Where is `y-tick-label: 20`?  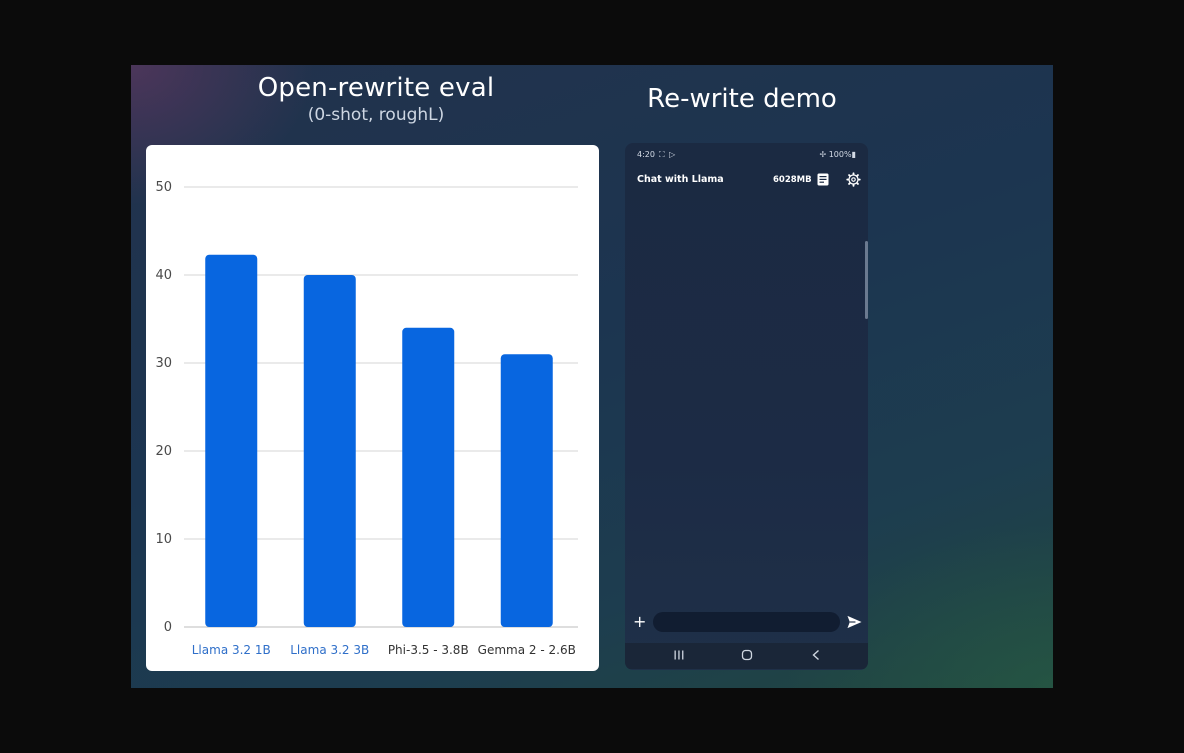
y-tick-label: 20 is located at coordinates (163, 451).